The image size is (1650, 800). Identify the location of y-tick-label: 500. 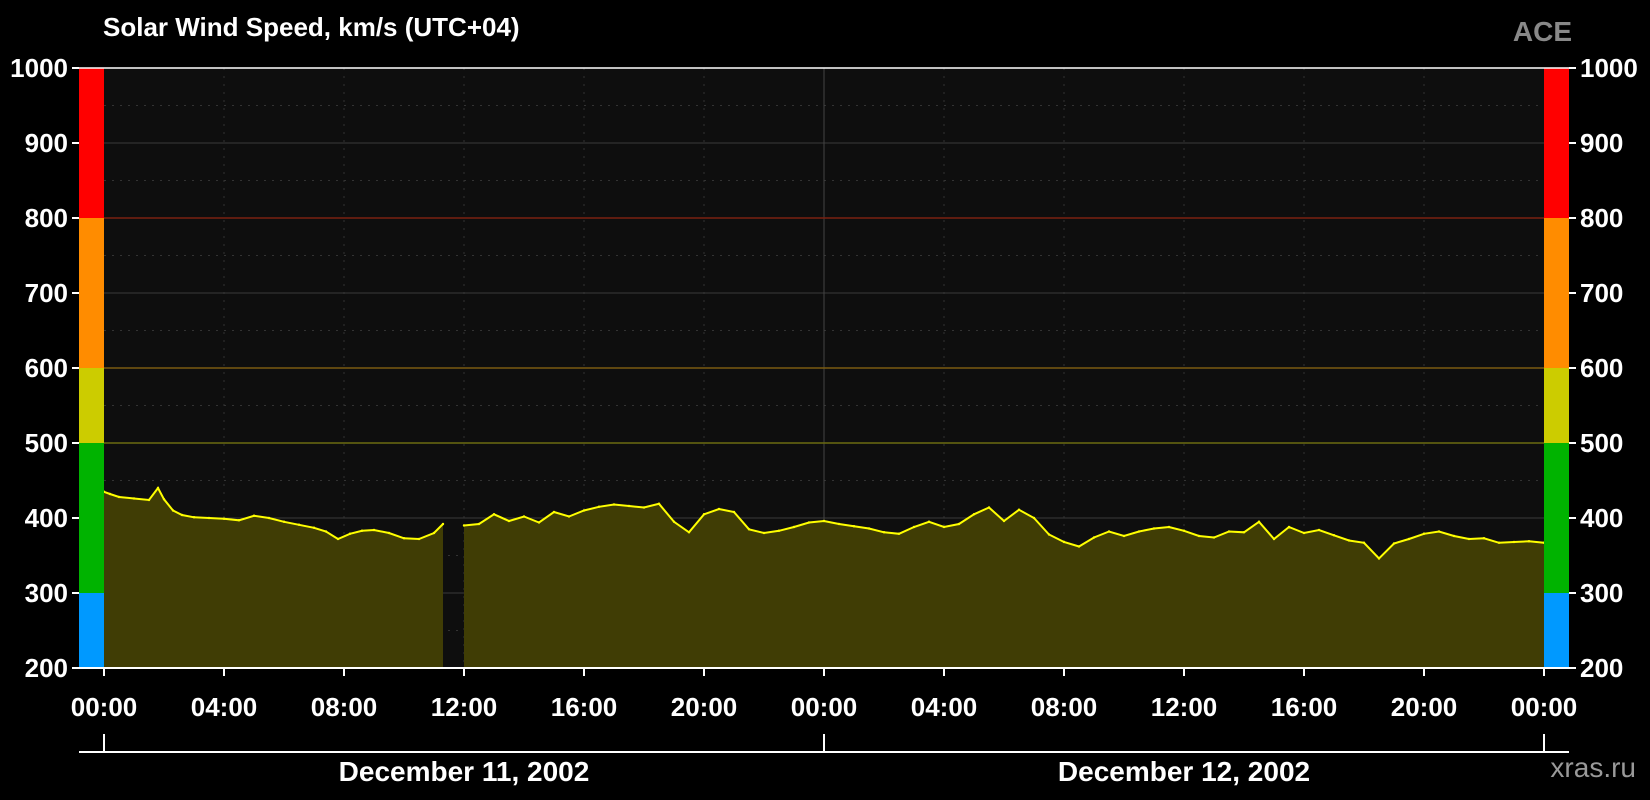
(1601, 443).